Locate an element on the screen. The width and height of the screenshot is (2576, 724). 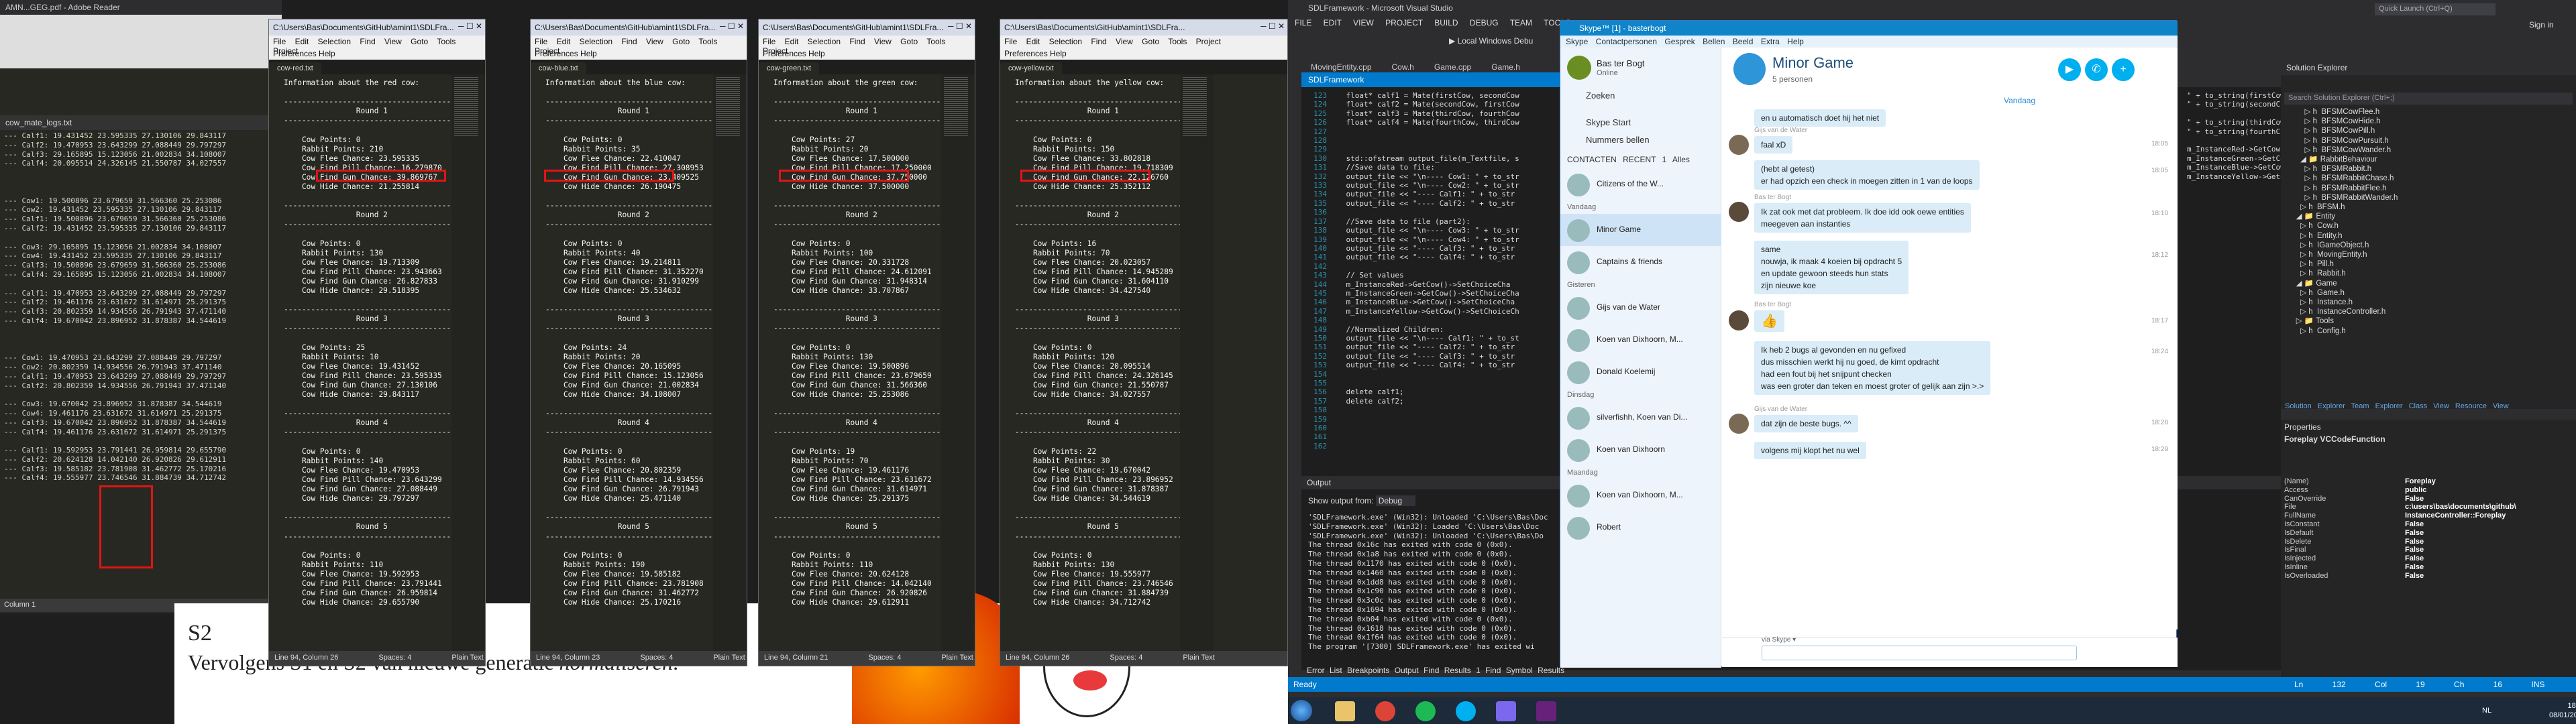
contacts-tabs: CONTACTEN RECENT 1 Alles is located at coordinates (1628, 159).